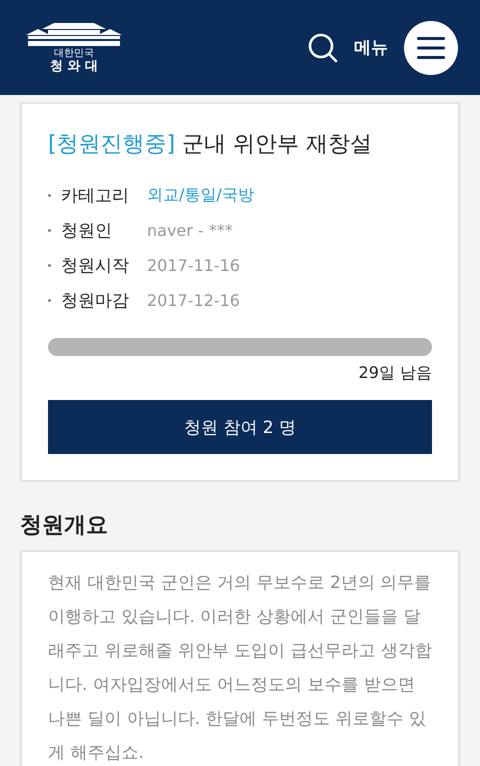 This screenshot has width=480, height=766. I want to click on menu-button, so click(431, 47).